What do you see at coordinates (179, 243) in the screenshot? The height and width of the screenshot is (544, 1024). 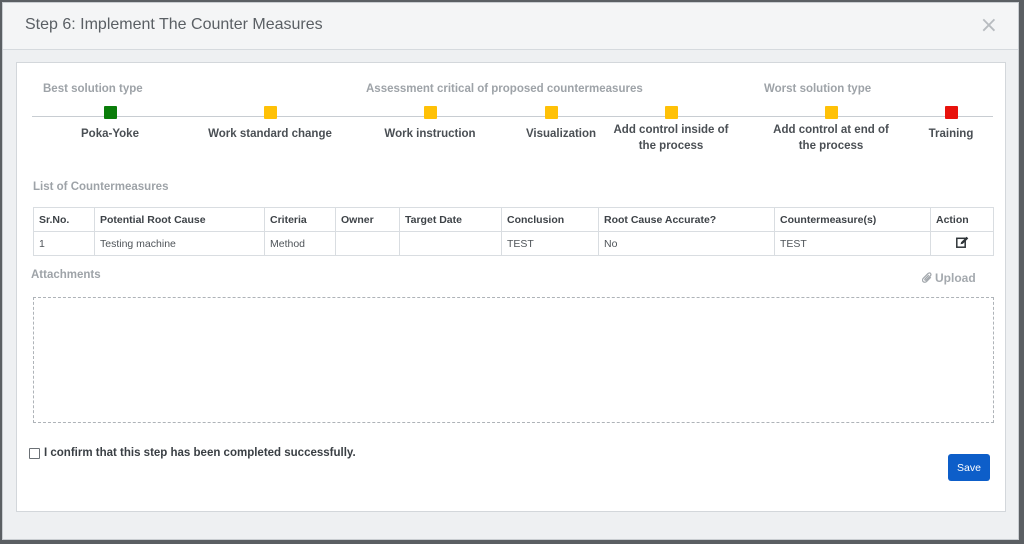 I see `cell-root-cause: Testing machine` at bounding box center [179, 243].